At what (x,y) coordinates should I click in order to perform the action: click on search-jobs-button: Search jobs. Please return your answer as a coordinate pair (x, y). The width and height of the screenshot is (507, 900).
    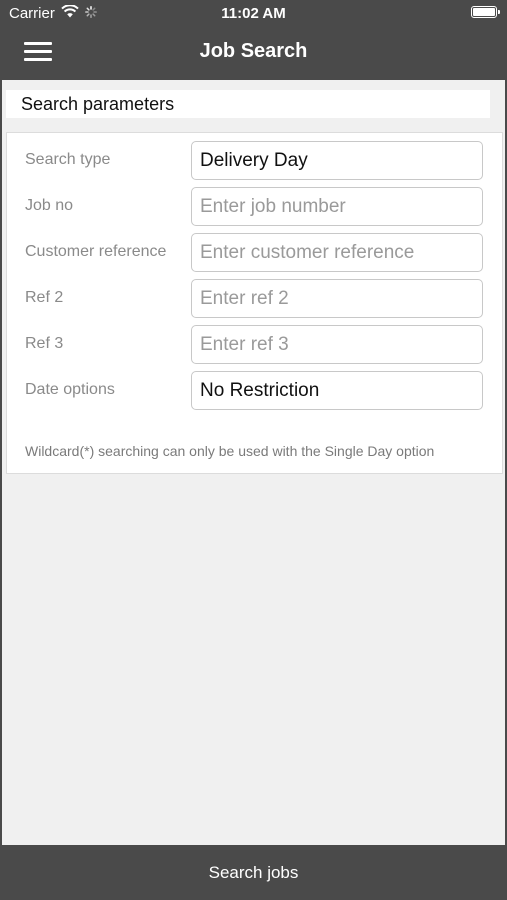
    Looking at the image, I should click on (253, 872).